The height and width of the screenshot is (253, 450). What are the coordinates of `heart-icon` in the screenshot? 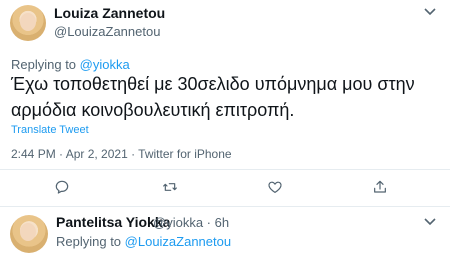 It's located at (275, 187).